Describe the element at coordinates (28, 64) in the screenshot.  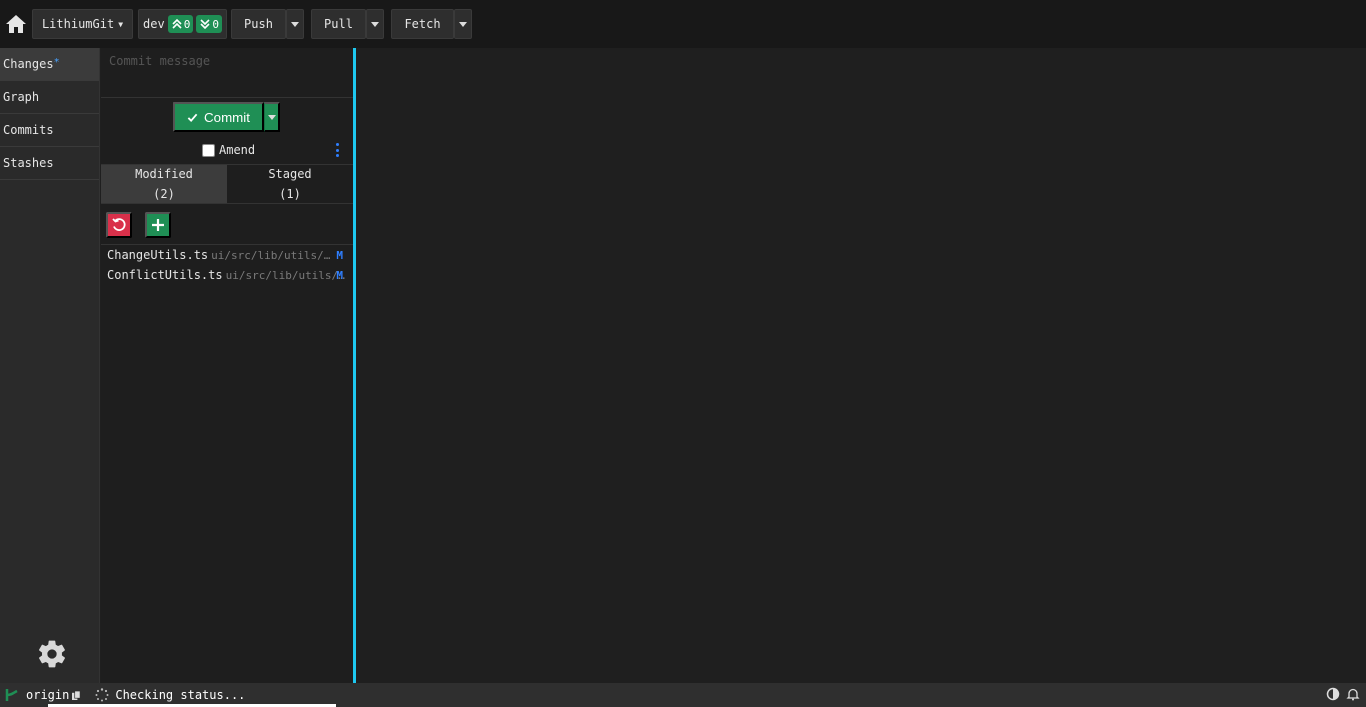
I see `sidebar-item-label: Changes` at that location.